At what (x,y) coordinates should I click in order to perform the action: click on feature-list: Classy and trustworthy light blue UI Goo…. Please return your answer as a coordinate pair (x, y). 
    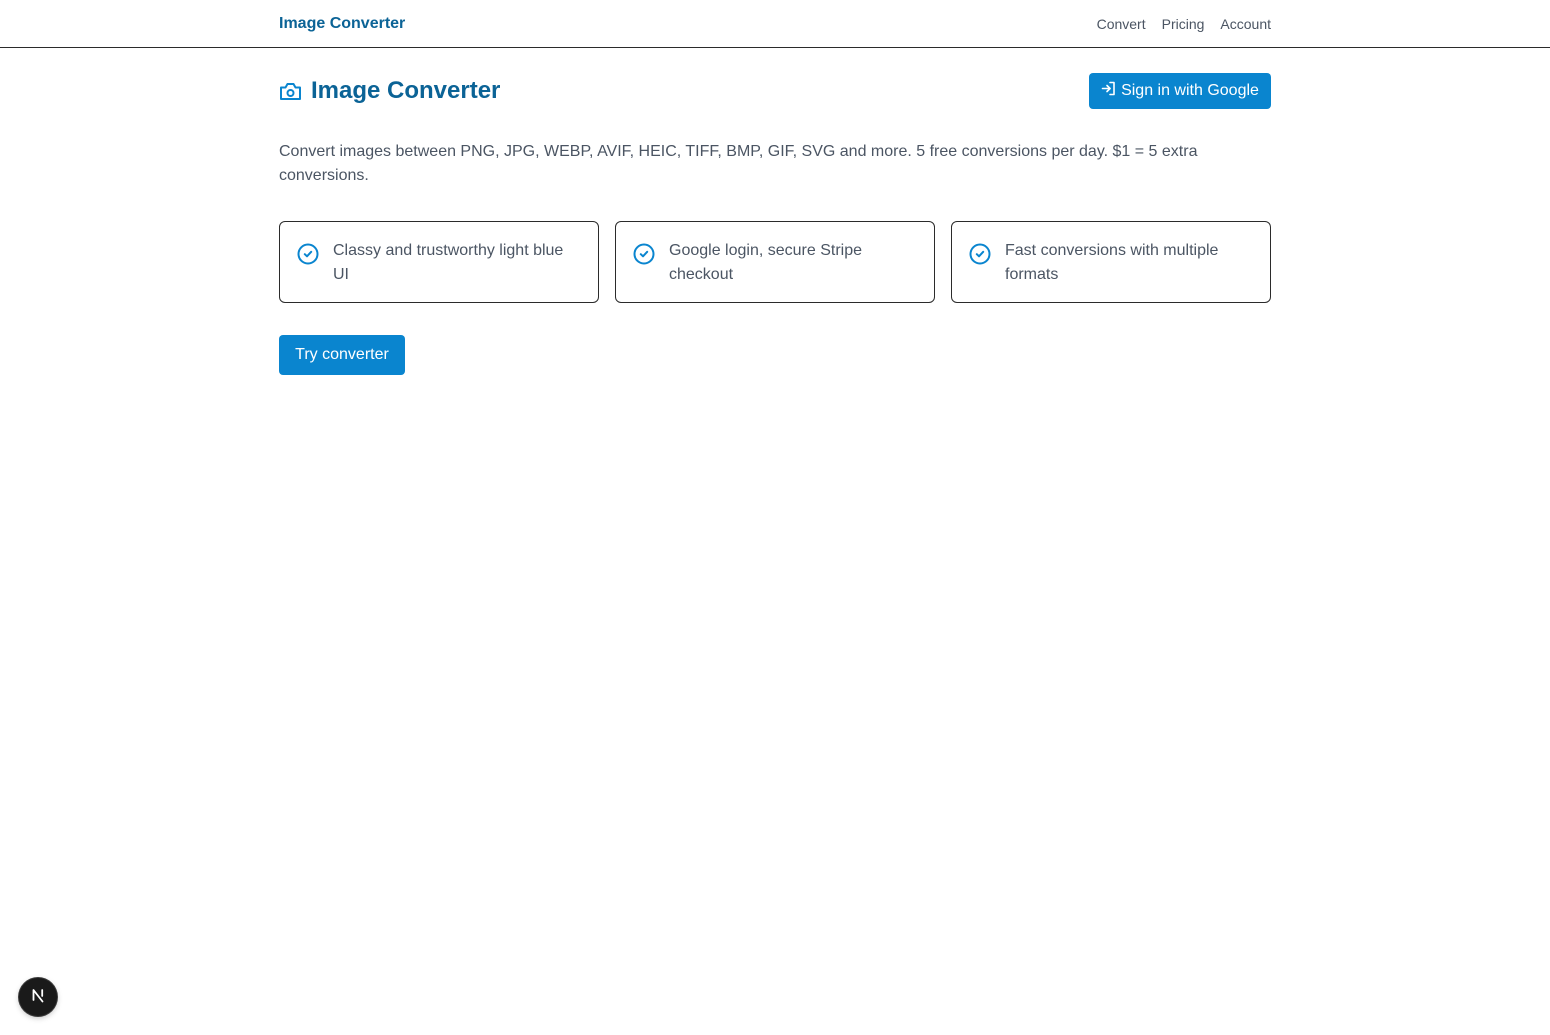
    Looking at the image, I should click on (775, 262).